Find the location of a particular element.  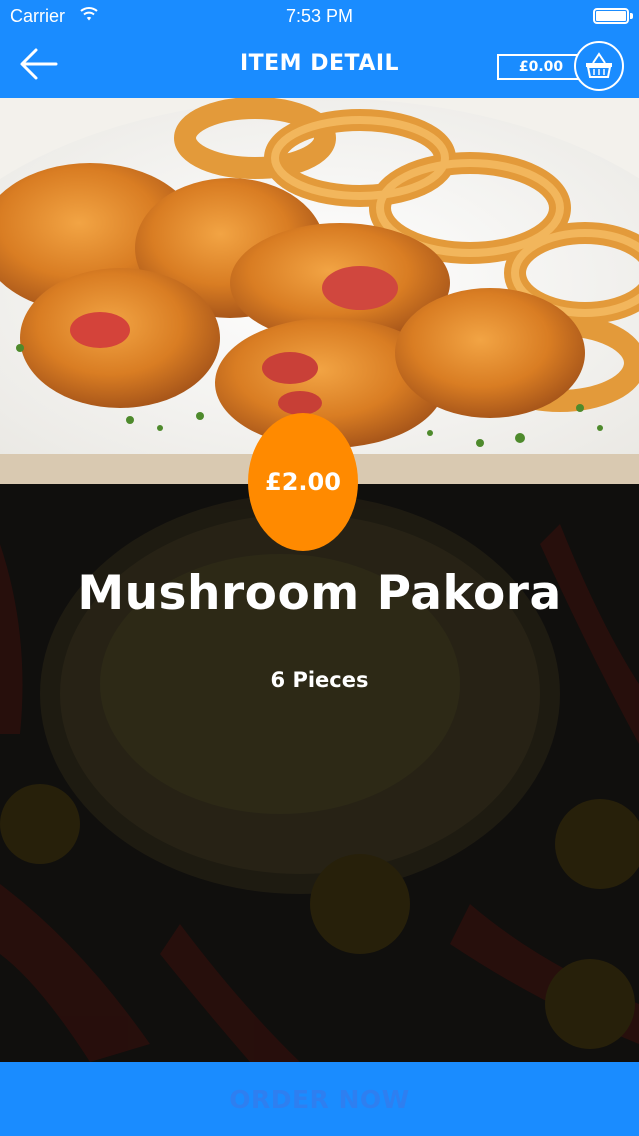

battery-icon is located at coordinates (613, 16).